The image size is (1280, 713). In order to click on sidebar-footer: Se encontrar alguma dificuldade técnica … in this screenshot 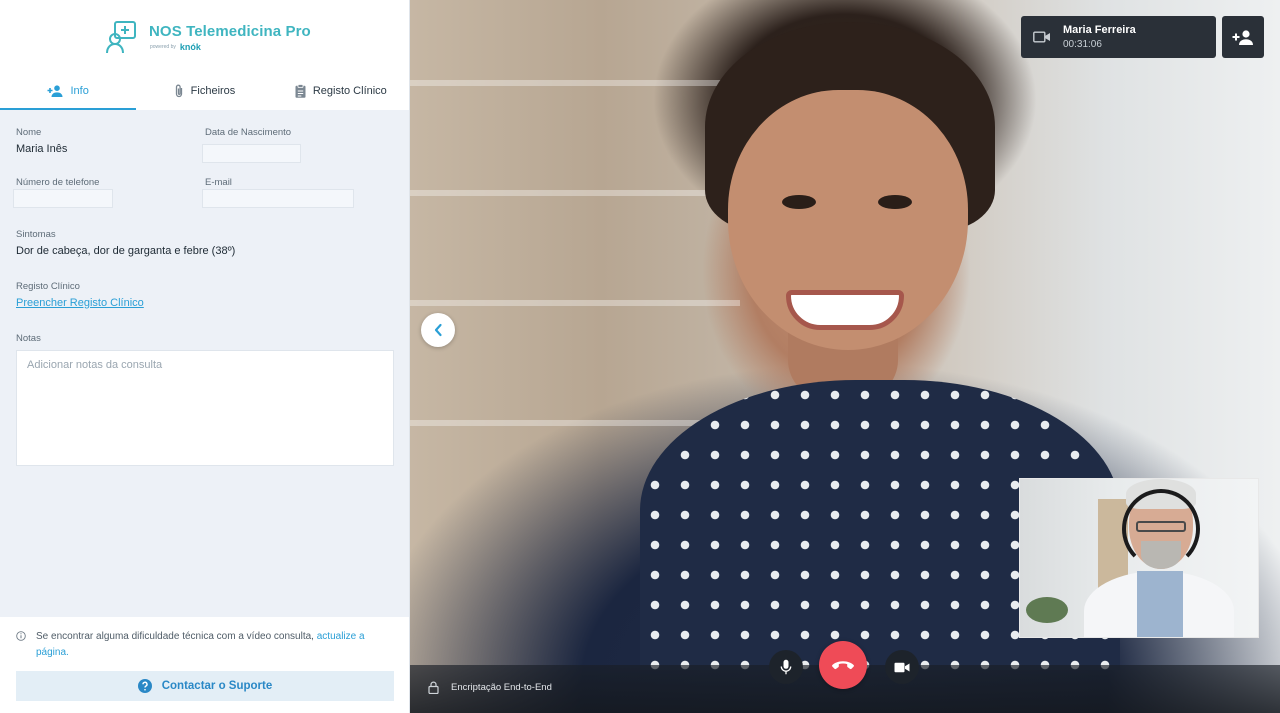, I will do `click(204, 665)`.